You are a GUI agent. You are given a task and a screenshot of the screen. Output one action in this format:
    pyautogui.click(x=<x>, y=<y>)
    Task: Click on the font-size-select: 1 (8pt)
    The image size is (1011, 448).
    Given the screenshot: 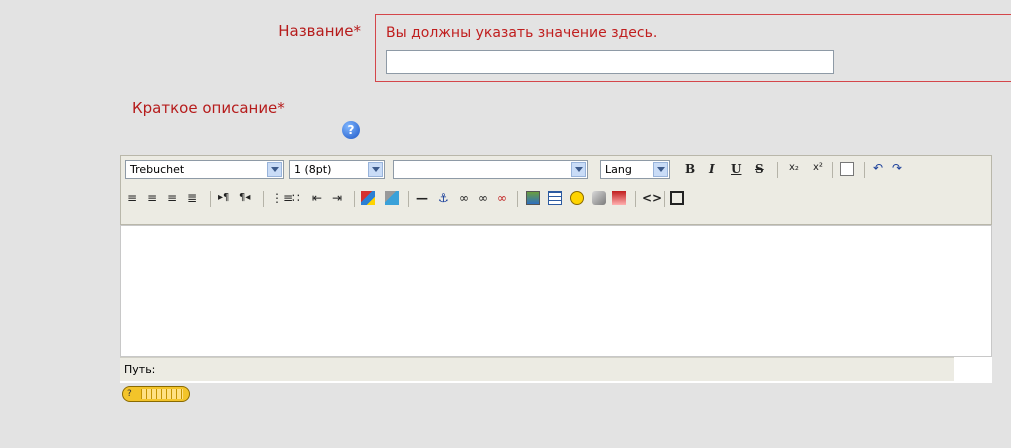 What is the action you would take?
    pyautogui.click(x=337, y=169)
    